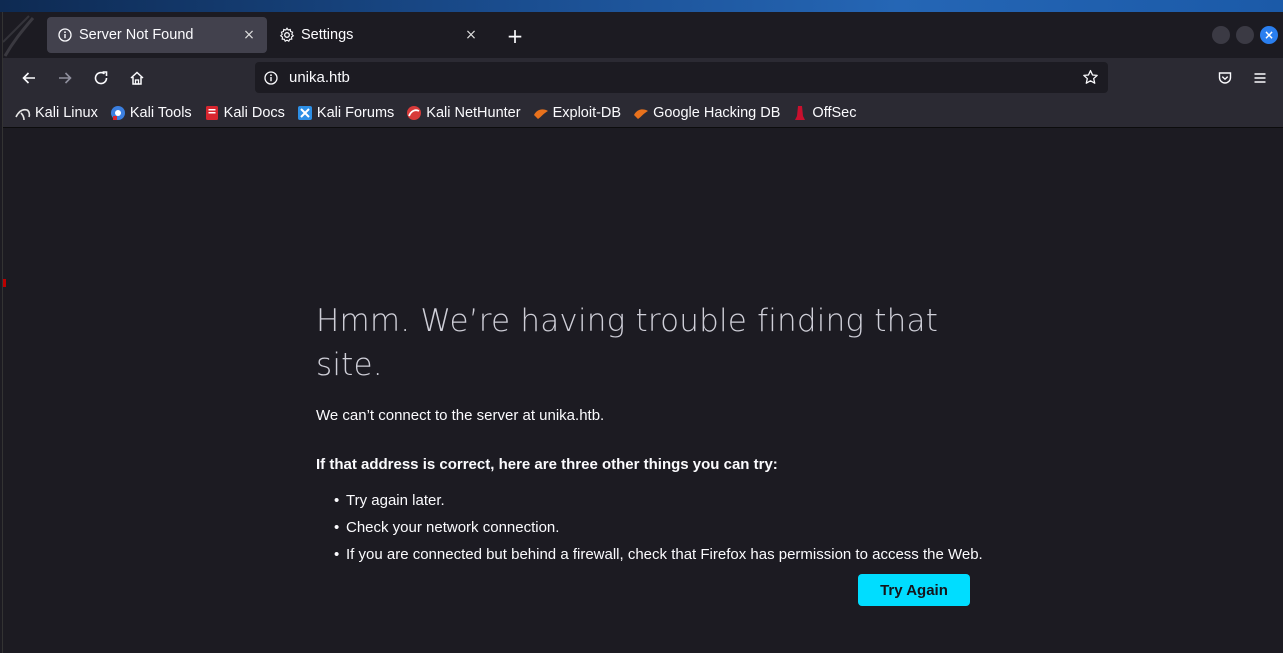 This screenshot has height=653, width=1283. I want to click on site-info-icon, so click(271, 78).